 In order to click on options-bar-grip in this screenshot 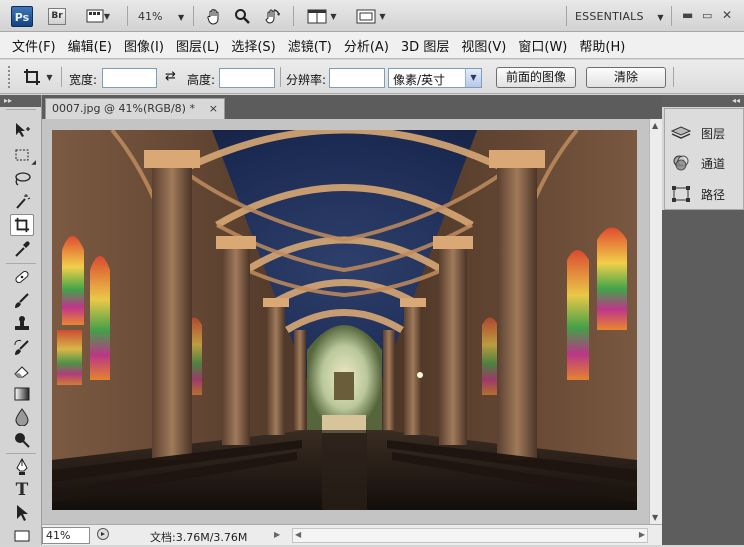, I will do `click(9, 77)`.